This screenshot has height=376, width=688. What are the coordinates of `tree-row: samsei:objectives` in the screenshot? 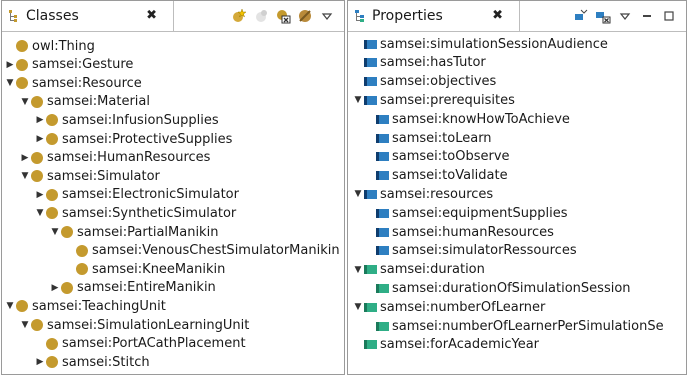 It's located at (430, 82).